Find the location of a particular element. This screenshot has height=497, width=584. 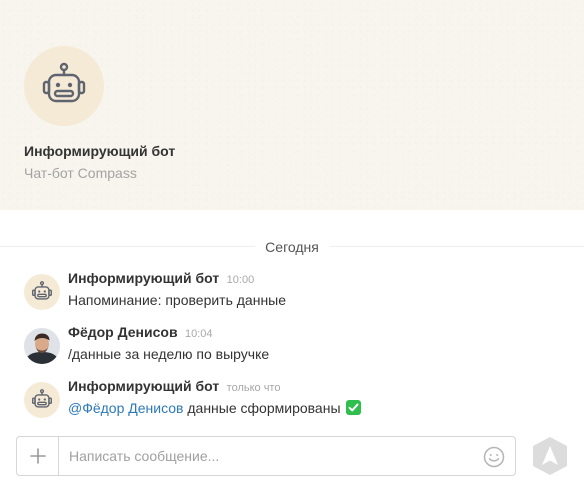

user-avatar is located at coordinates (42, 346).